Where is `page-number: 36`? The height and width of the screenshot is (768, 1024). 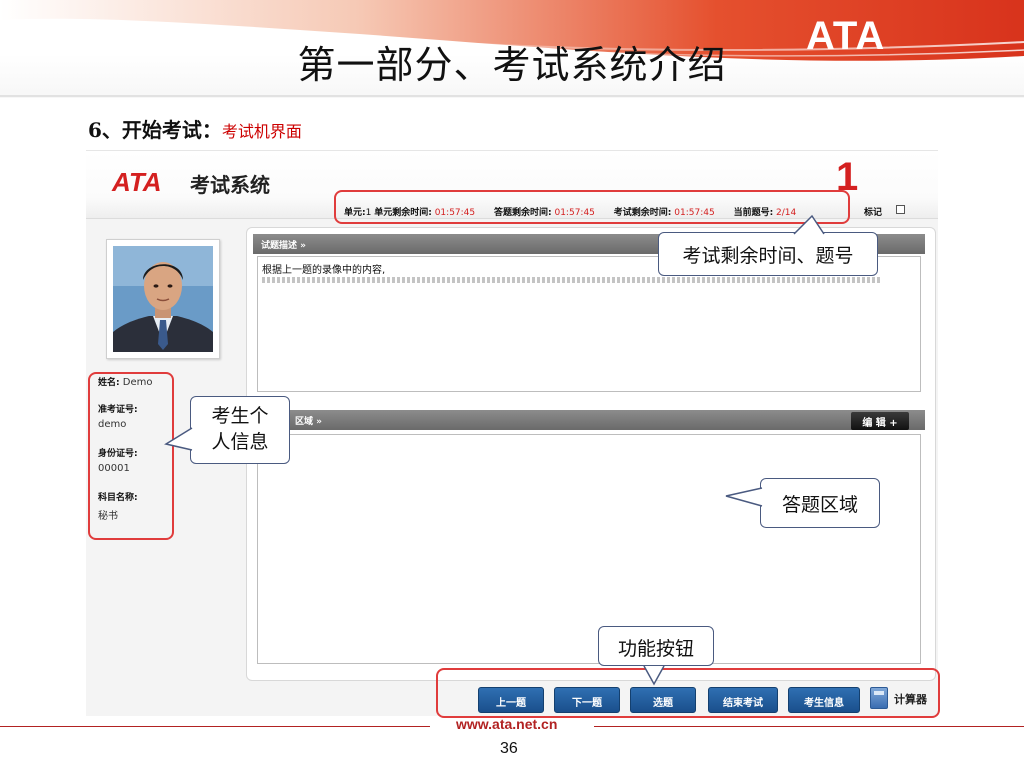
page-number: 36 is located at coordinates (509, 748).